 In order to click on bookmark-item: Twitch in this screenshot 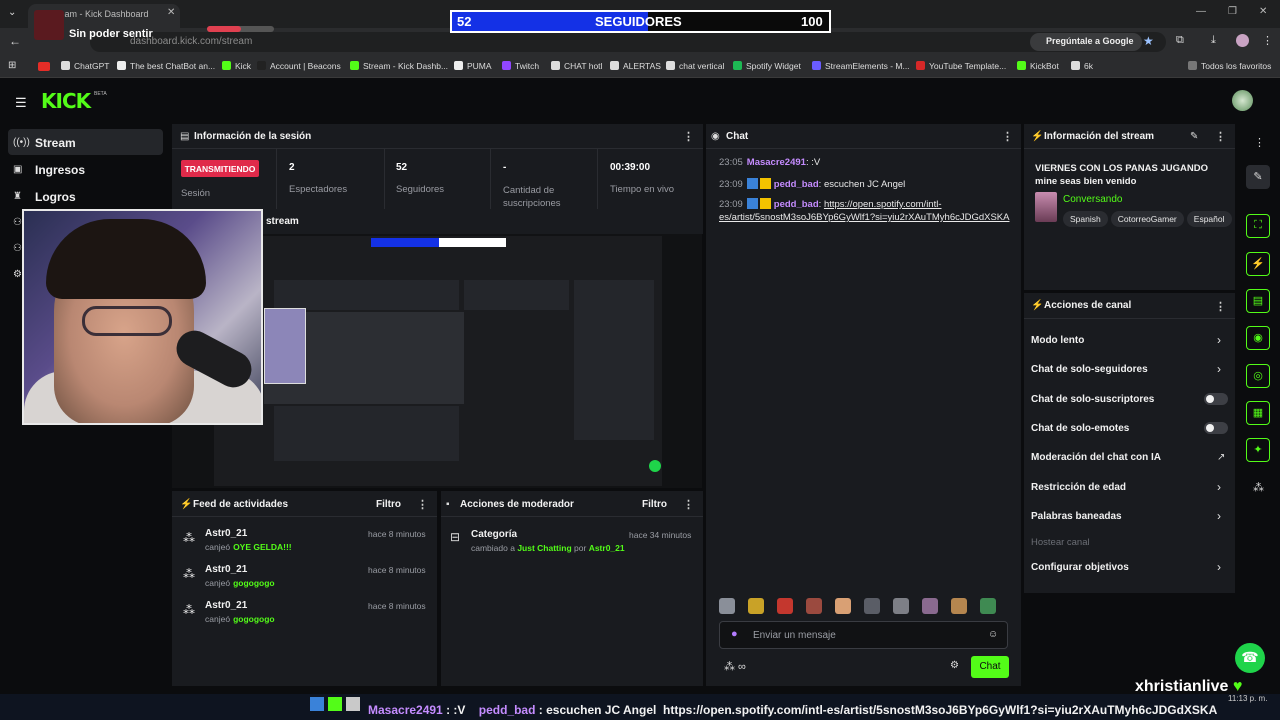, I will do `click(520, 66)`.